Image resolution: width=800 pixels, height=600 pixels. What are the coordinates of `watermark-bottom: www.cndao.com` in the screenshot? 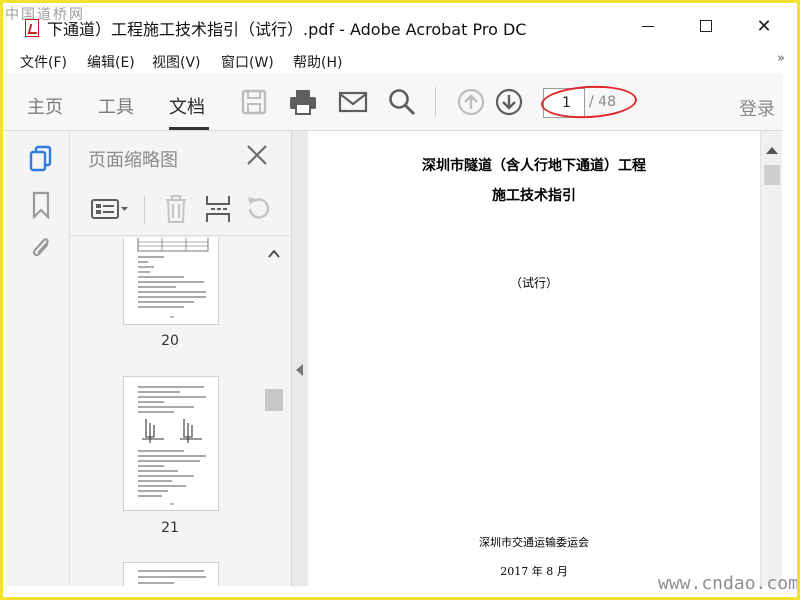 It's located at (728, 583).